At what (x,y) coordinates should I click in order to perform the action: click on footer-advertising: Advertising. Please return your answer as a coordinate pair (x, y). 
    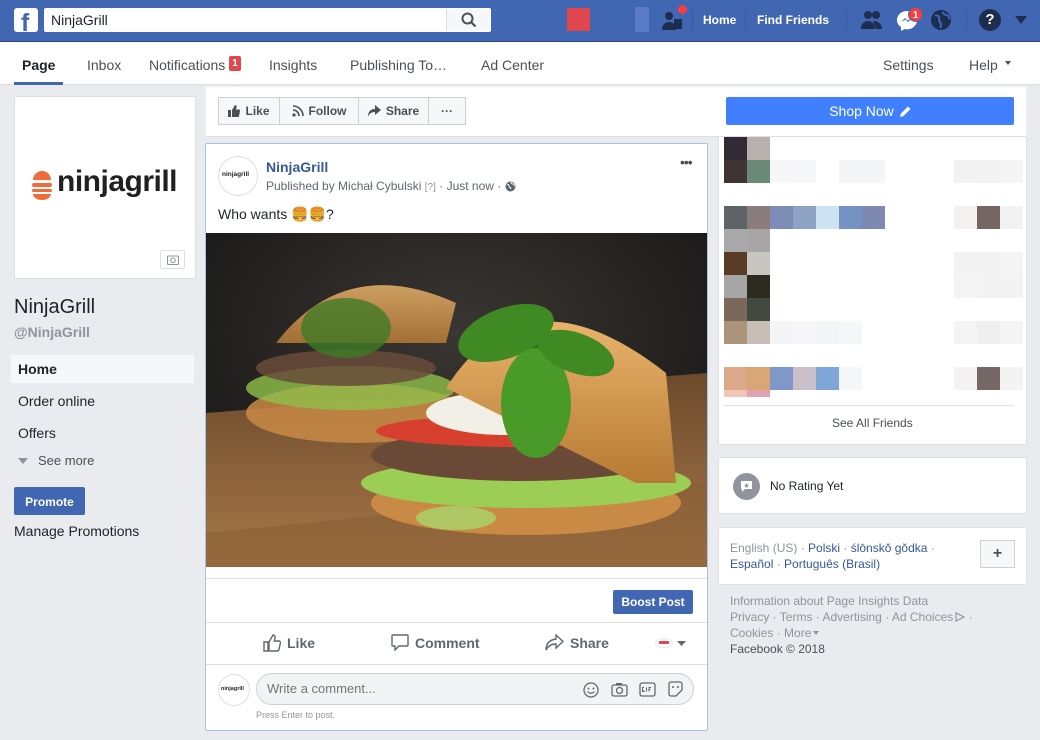
    Looking at the image, I should click on (851, 617).